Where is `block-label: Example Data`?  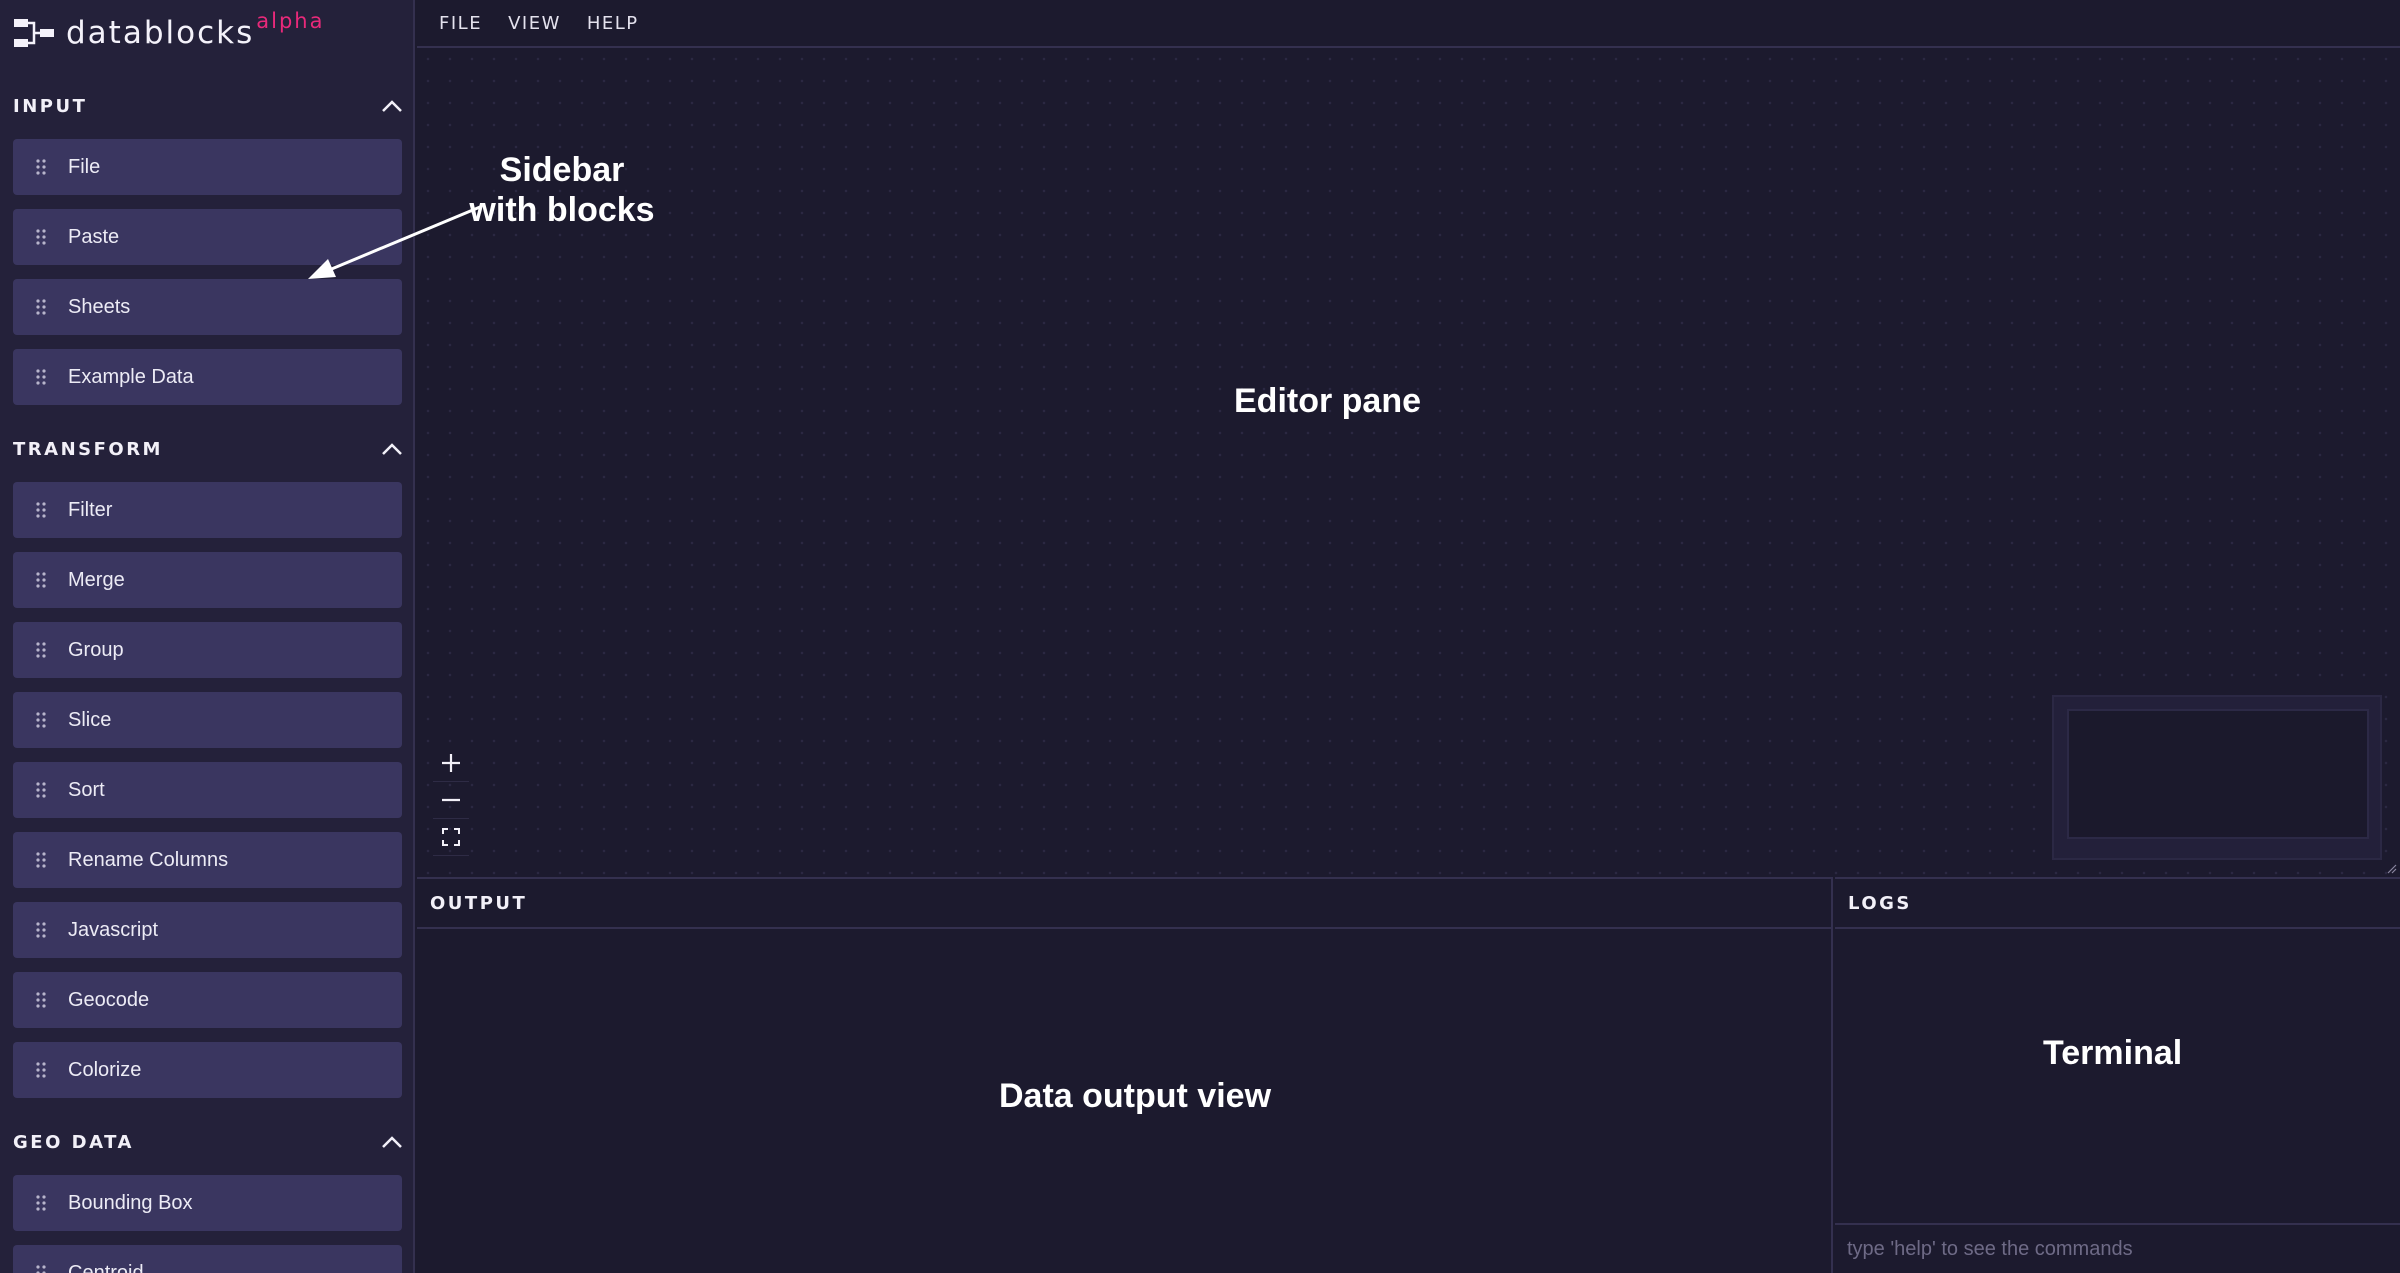
block-label: Example Data is located at coordinates (131, 376).